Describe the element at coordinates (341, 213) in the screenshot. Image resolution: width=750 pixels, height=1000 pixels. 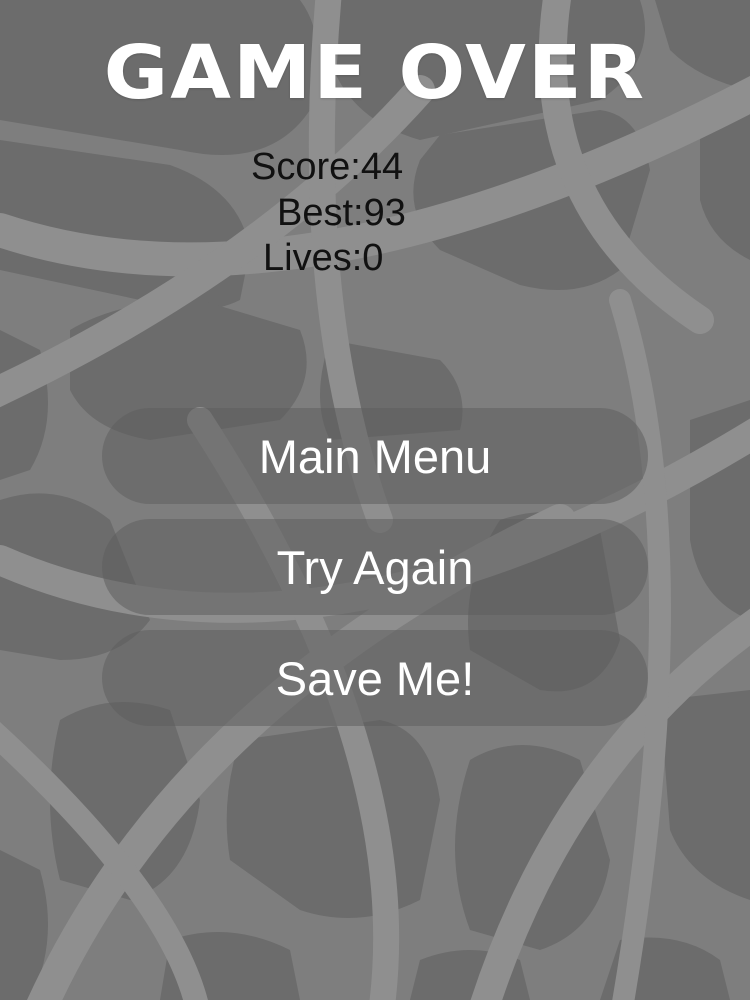
I see `best-score-label: Best:93` at that location.